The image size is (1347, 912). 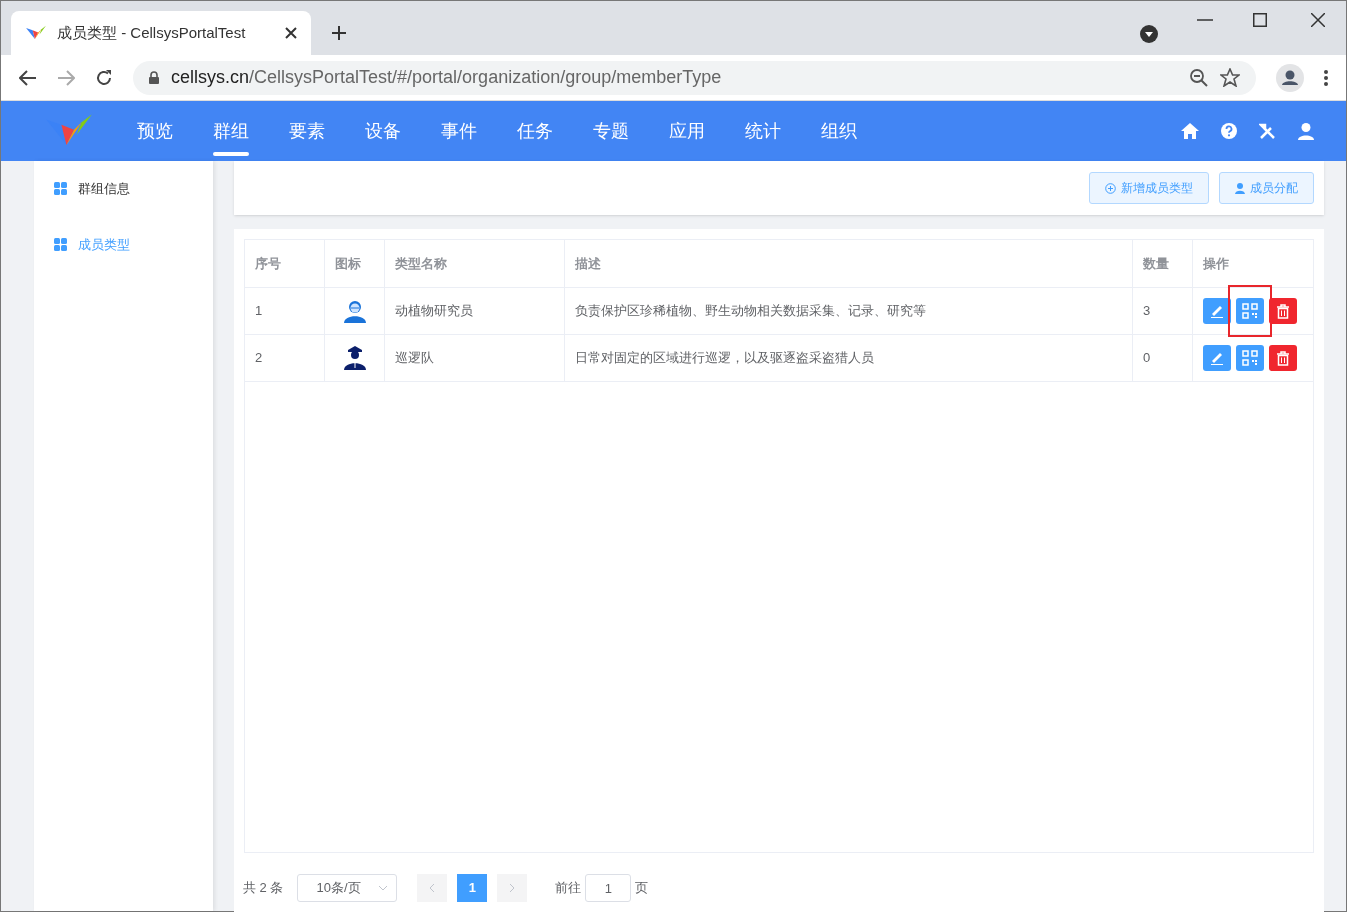 What do you see at coordinates (291, 33) in the screenshot?
I see `close-icon` at bounding box center [291, 33].